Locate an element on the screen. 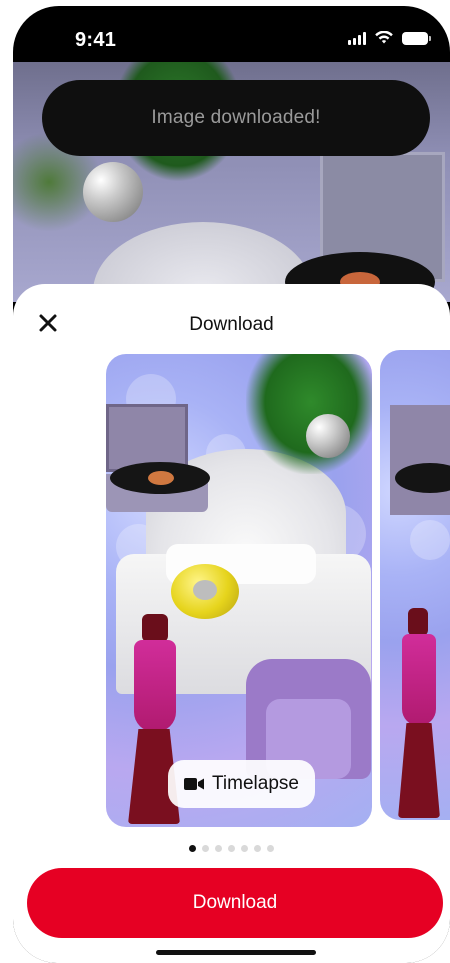  home-indicator is located at coordinates (236, 952).